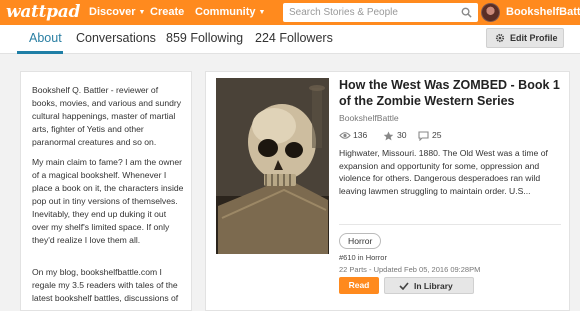 Image resolution: width=580 pixels, height=311 pixels. Describe the element at coordinates (112, 12) in the screenshot. I see `nav-discover-label: Discover` at that location.